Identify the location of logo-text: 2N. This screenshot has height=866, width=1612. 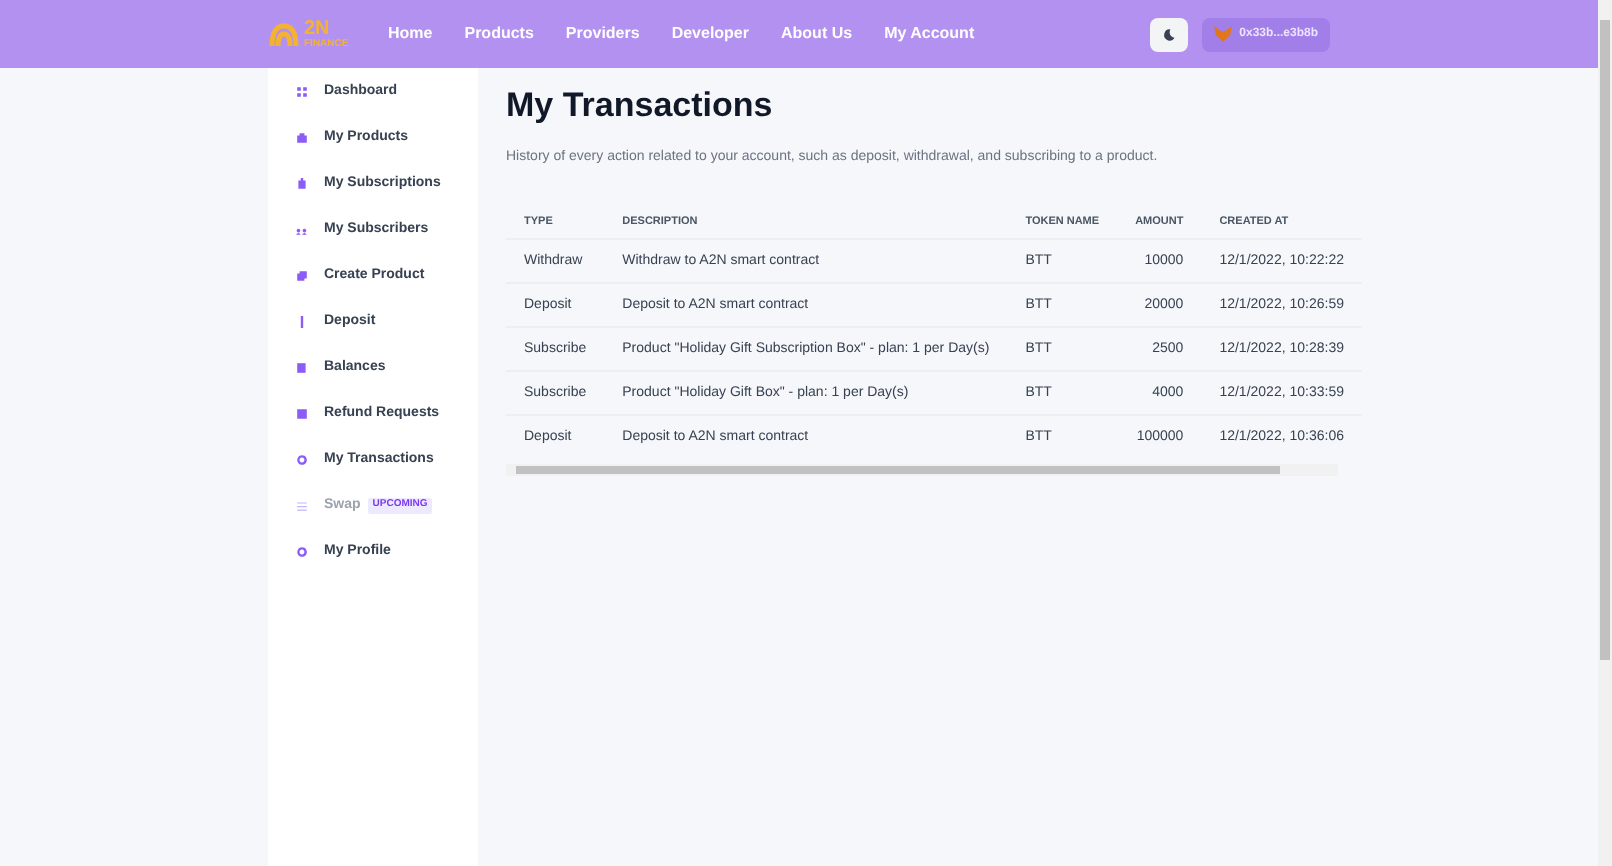
(318, 29).